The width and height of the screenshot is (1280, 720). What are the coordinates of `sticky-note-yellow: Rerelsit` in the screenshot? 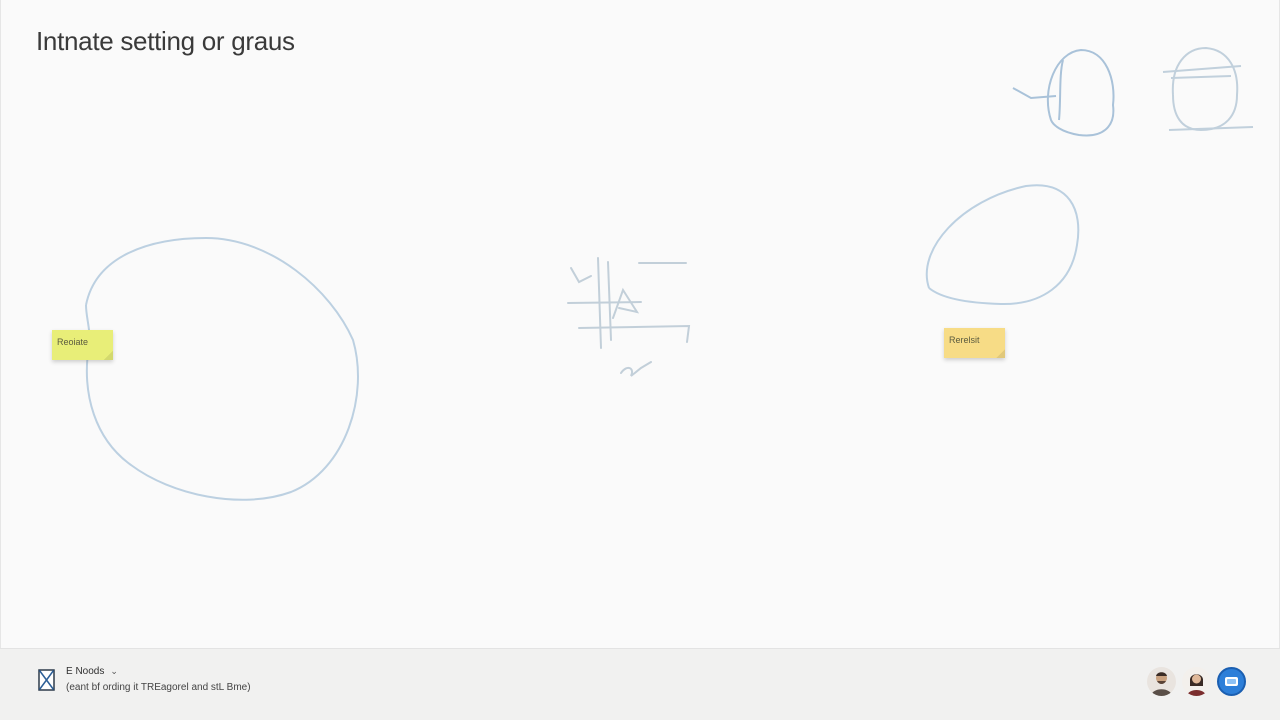 It's located at (974, 343).